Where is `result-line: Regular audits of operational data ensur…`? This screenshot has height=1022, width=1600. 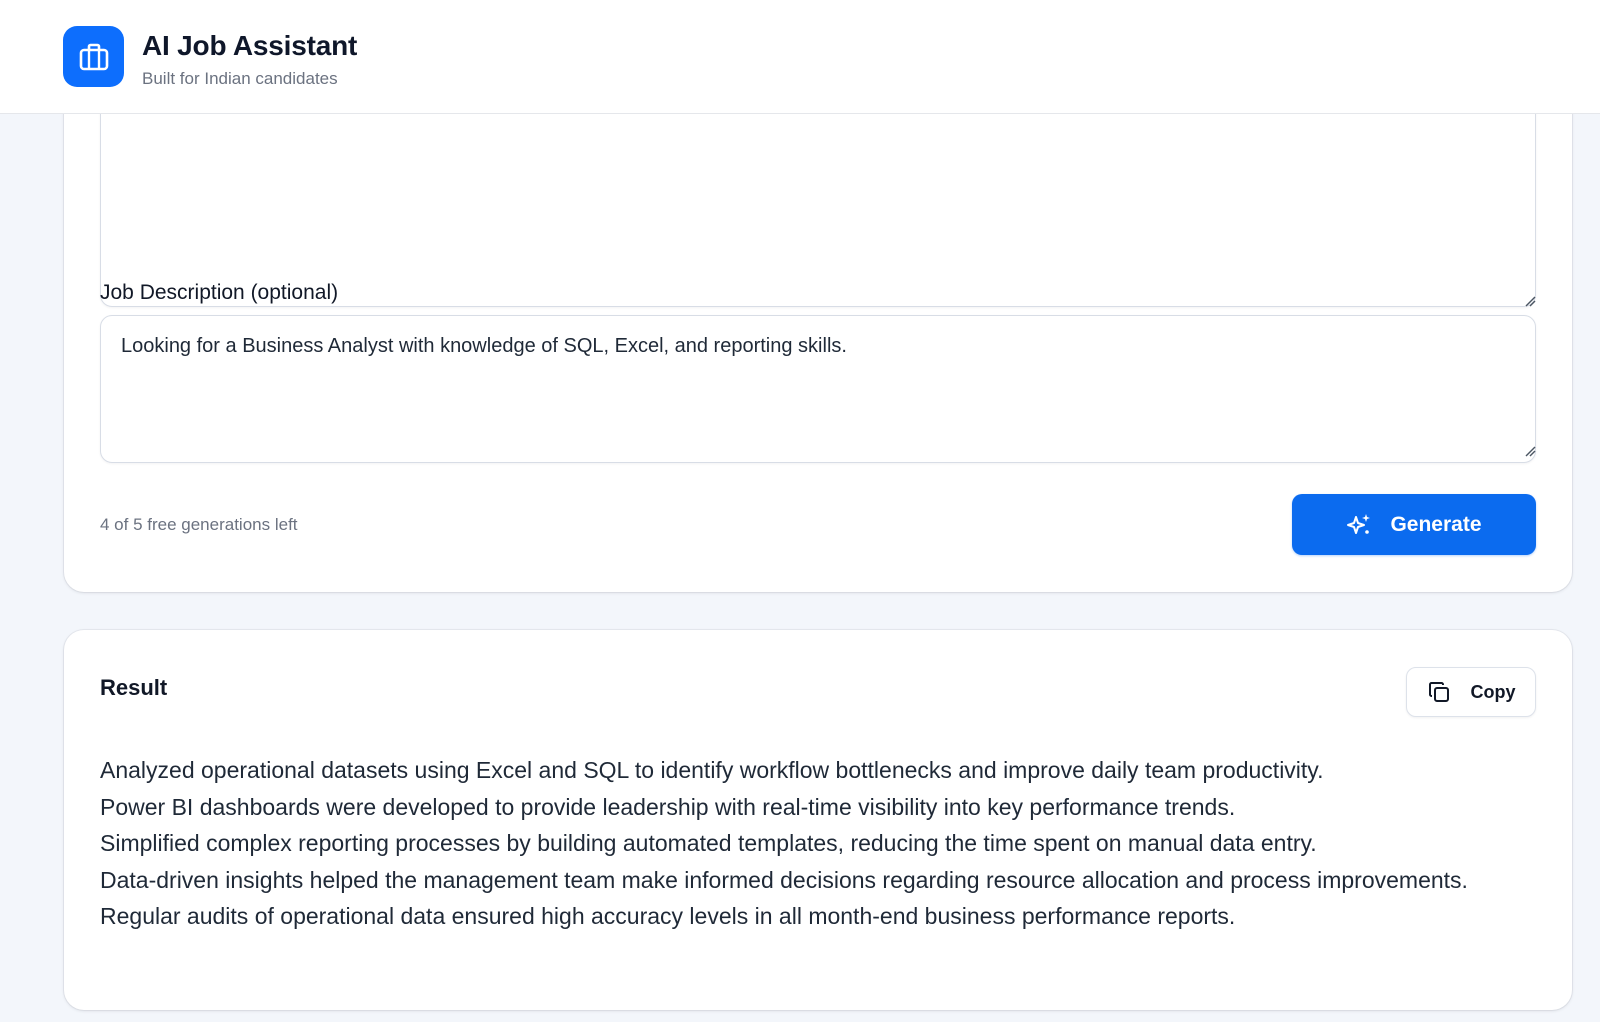
result-line: Regular audits of operational data ensur… is located at coordinates (668, 916).